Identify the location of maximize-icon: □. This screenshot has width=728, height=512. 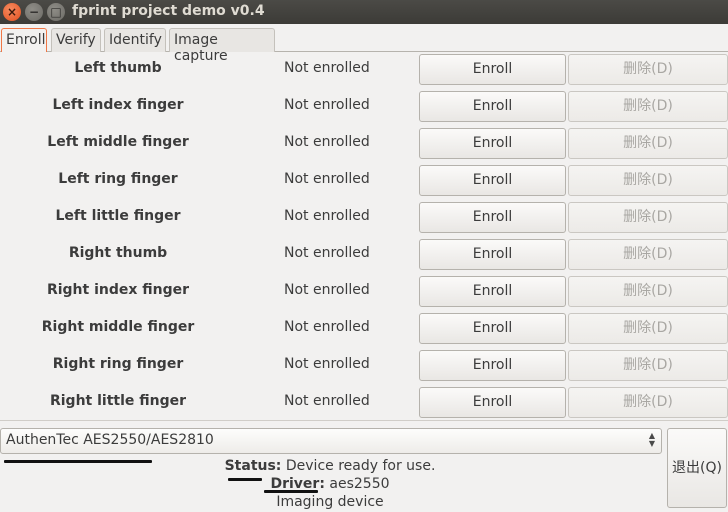
(56, 12).